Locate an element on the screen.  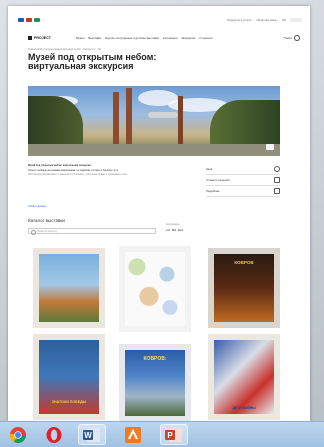
brand-name: PROJECT is located at coordinates (42, 38).